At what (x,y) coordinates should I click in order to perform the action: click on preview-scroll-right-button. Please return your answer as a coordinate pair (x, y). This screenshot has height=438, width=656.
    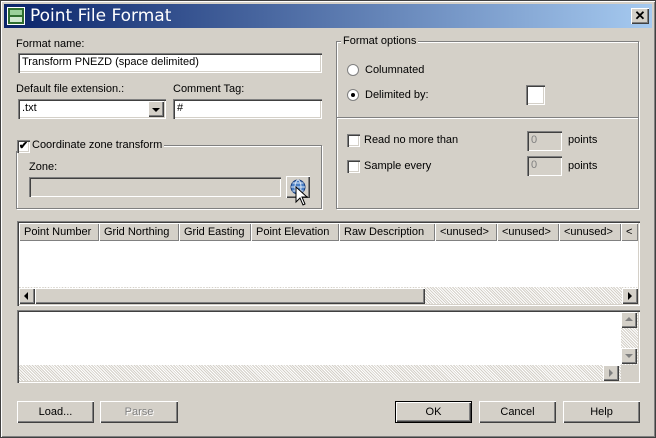
    Looking at the image, I should click on (611, 373).